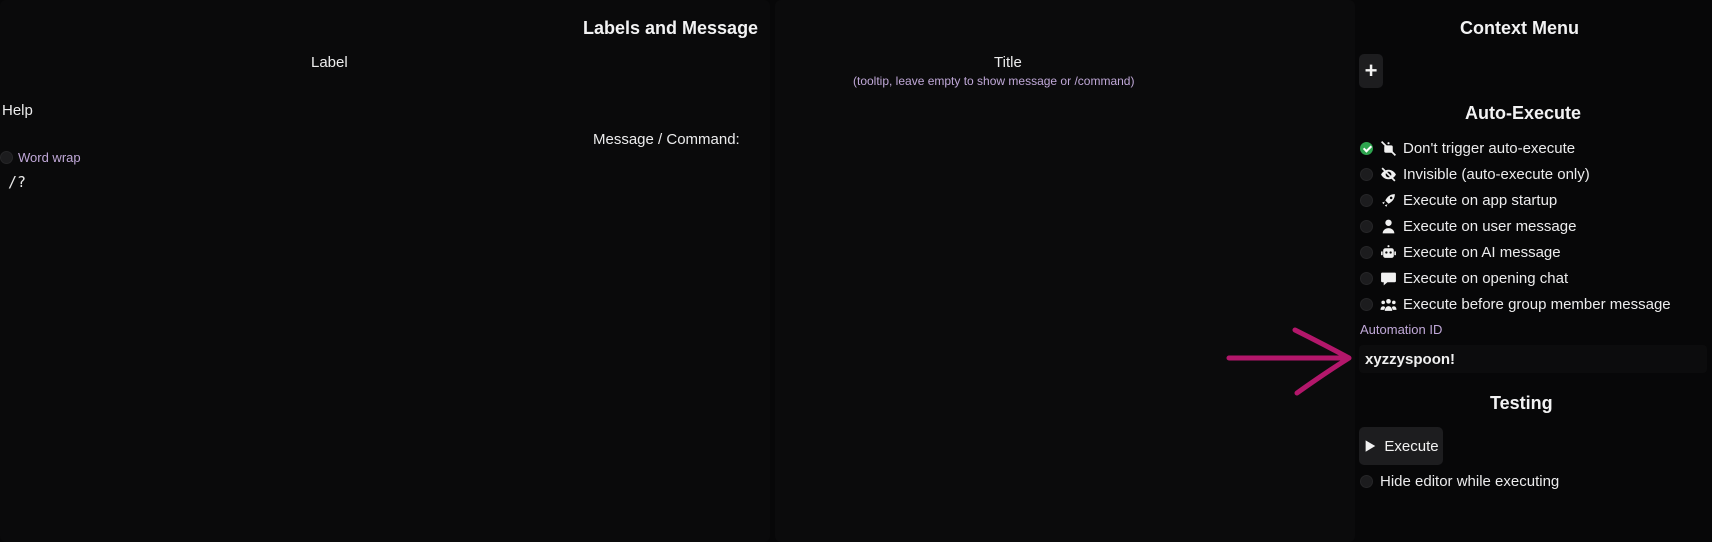  I want to click on word-wrap-toggle: Word wrap, so click(40, 157).